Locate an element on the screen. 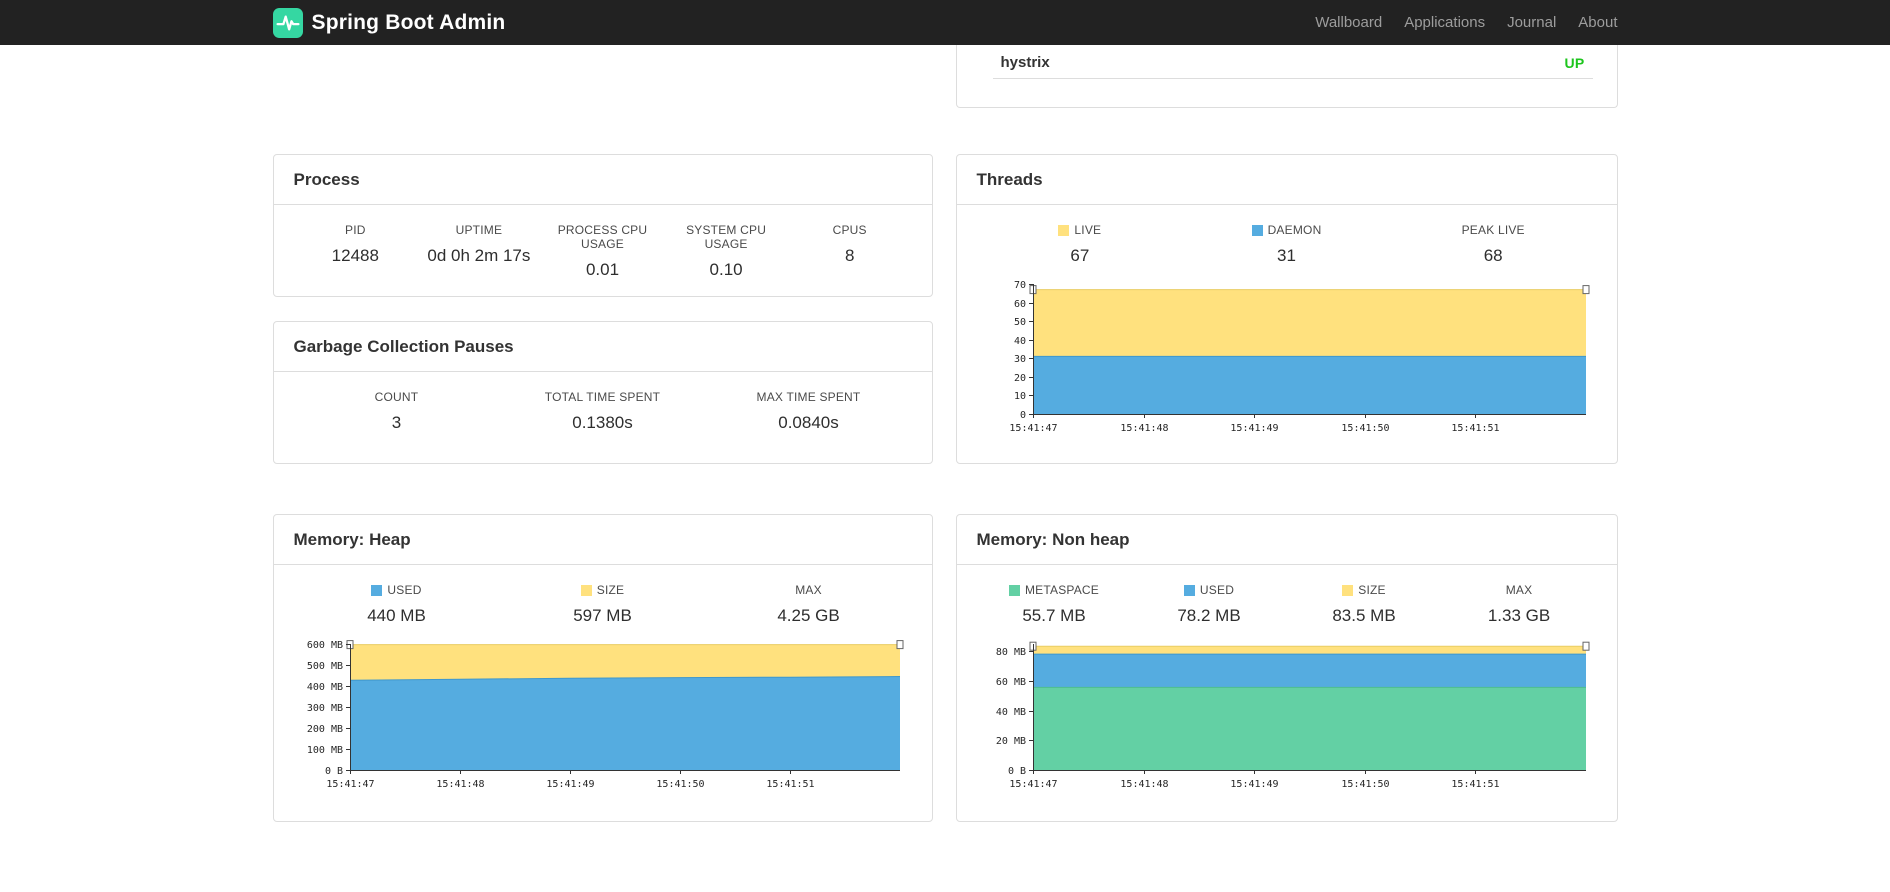 This screenshot has width=1890, height=892. stat-value: 83.5 MB is located at coordinates (1364, 615).